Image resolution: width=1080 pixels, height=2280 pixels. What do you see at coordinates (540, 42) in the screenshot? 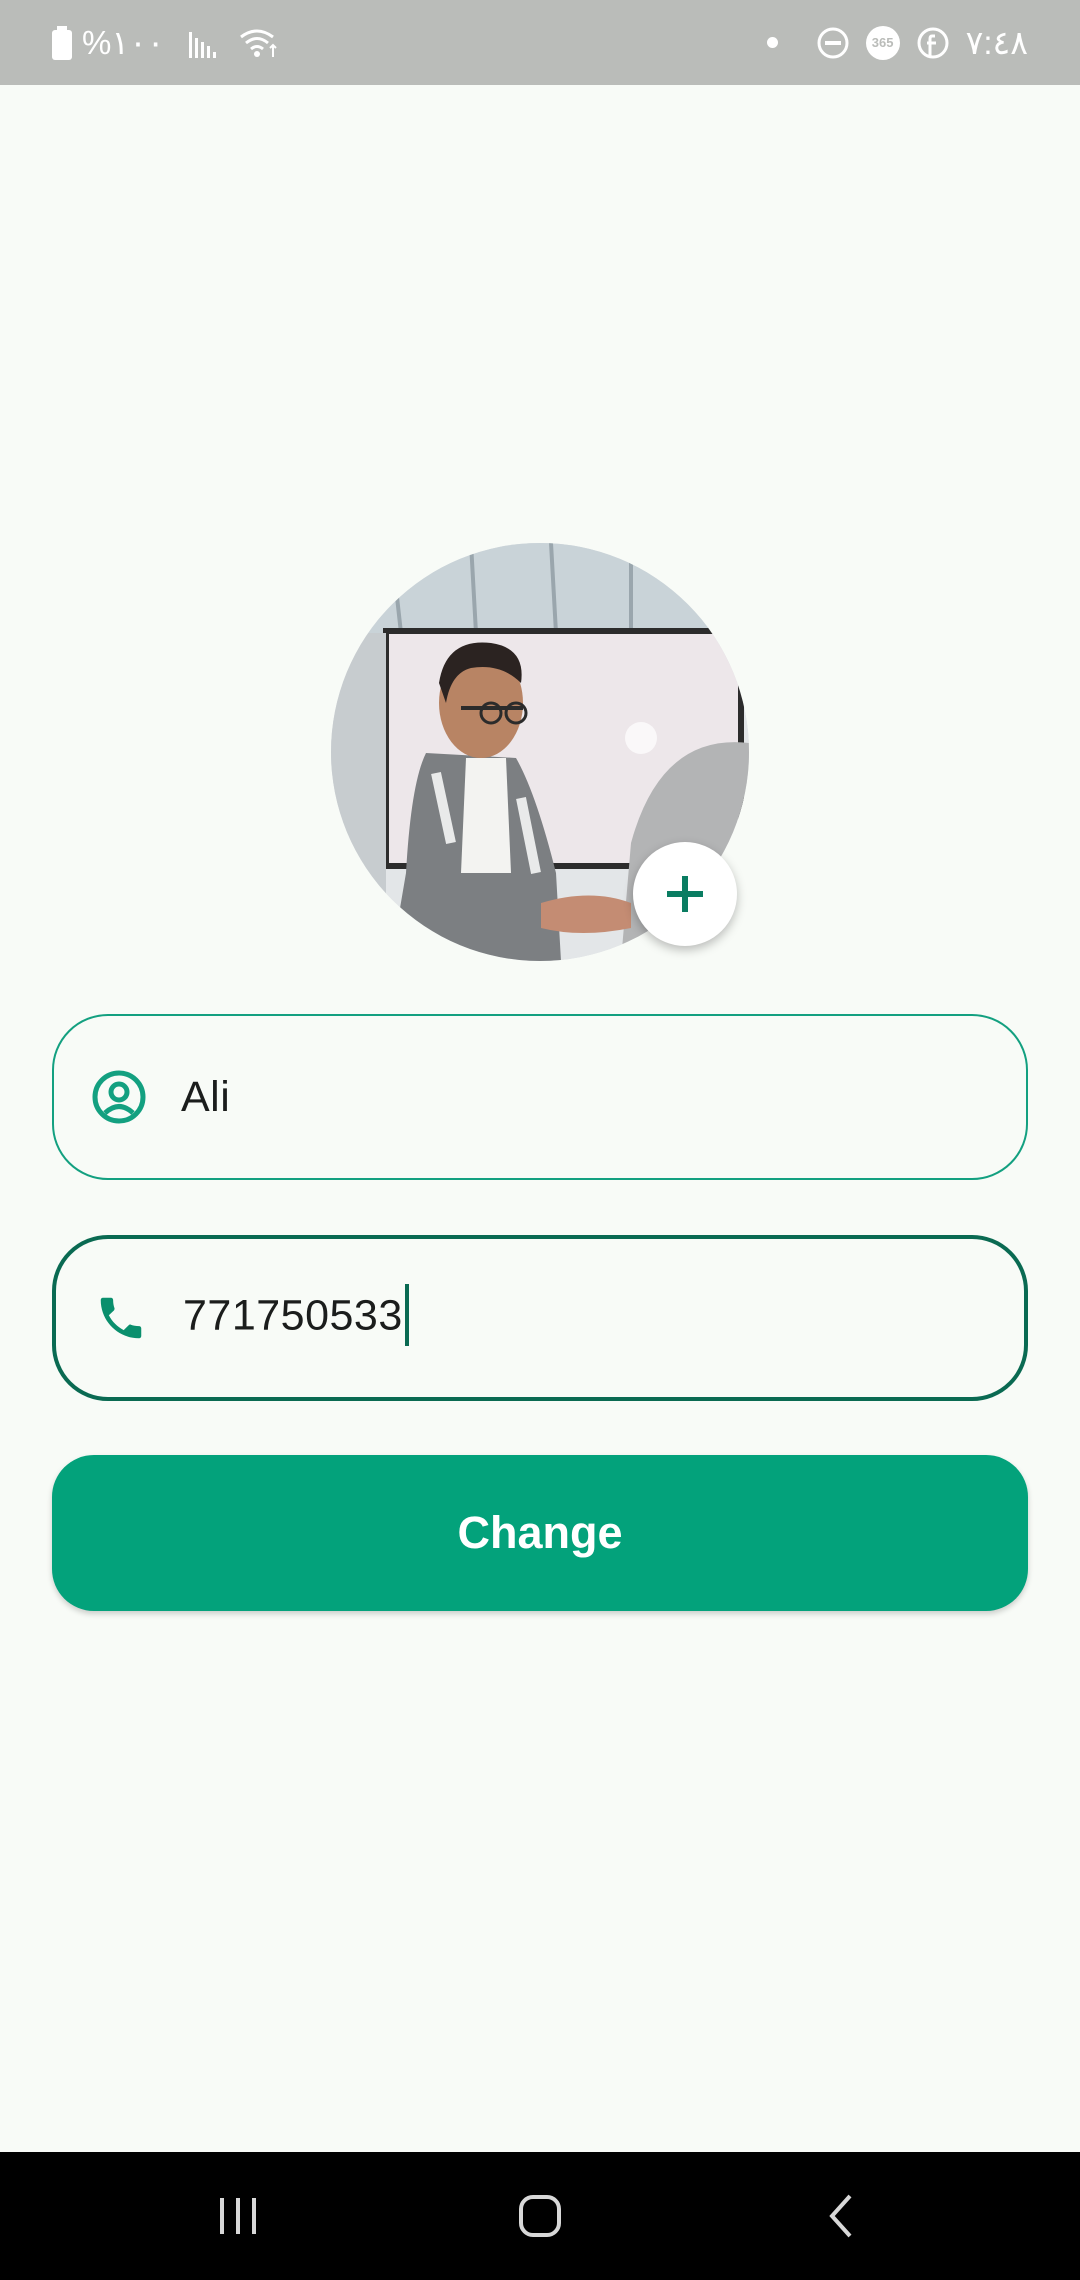
I see `status-bar: %١٠٠ 365 ٧:٤٨` at bounding box center [540, 42].